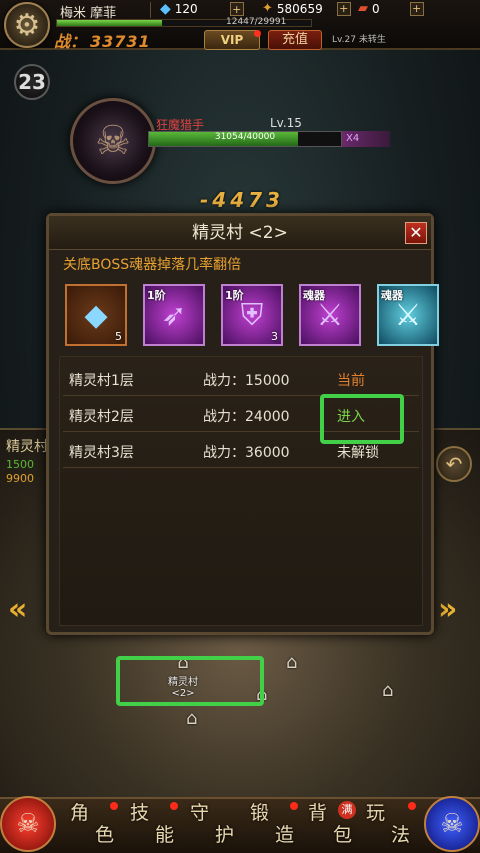 This screenshot has width=480, height=853. I want to click on ticket-counter: ▰ 0 +, so click(391, 8).